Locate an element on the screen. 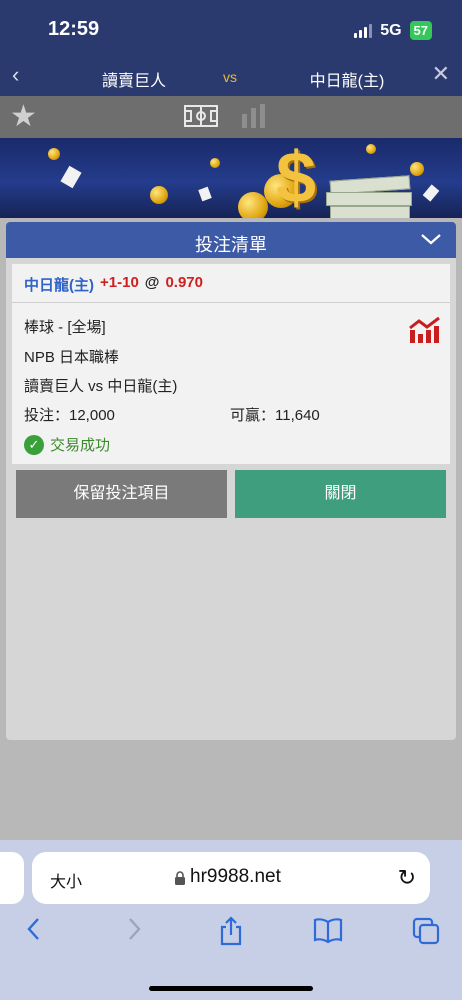 Image resolution: width=462 pixels, height=1000 pixels. star-icon: ★ is located at coordinates (23, 117).